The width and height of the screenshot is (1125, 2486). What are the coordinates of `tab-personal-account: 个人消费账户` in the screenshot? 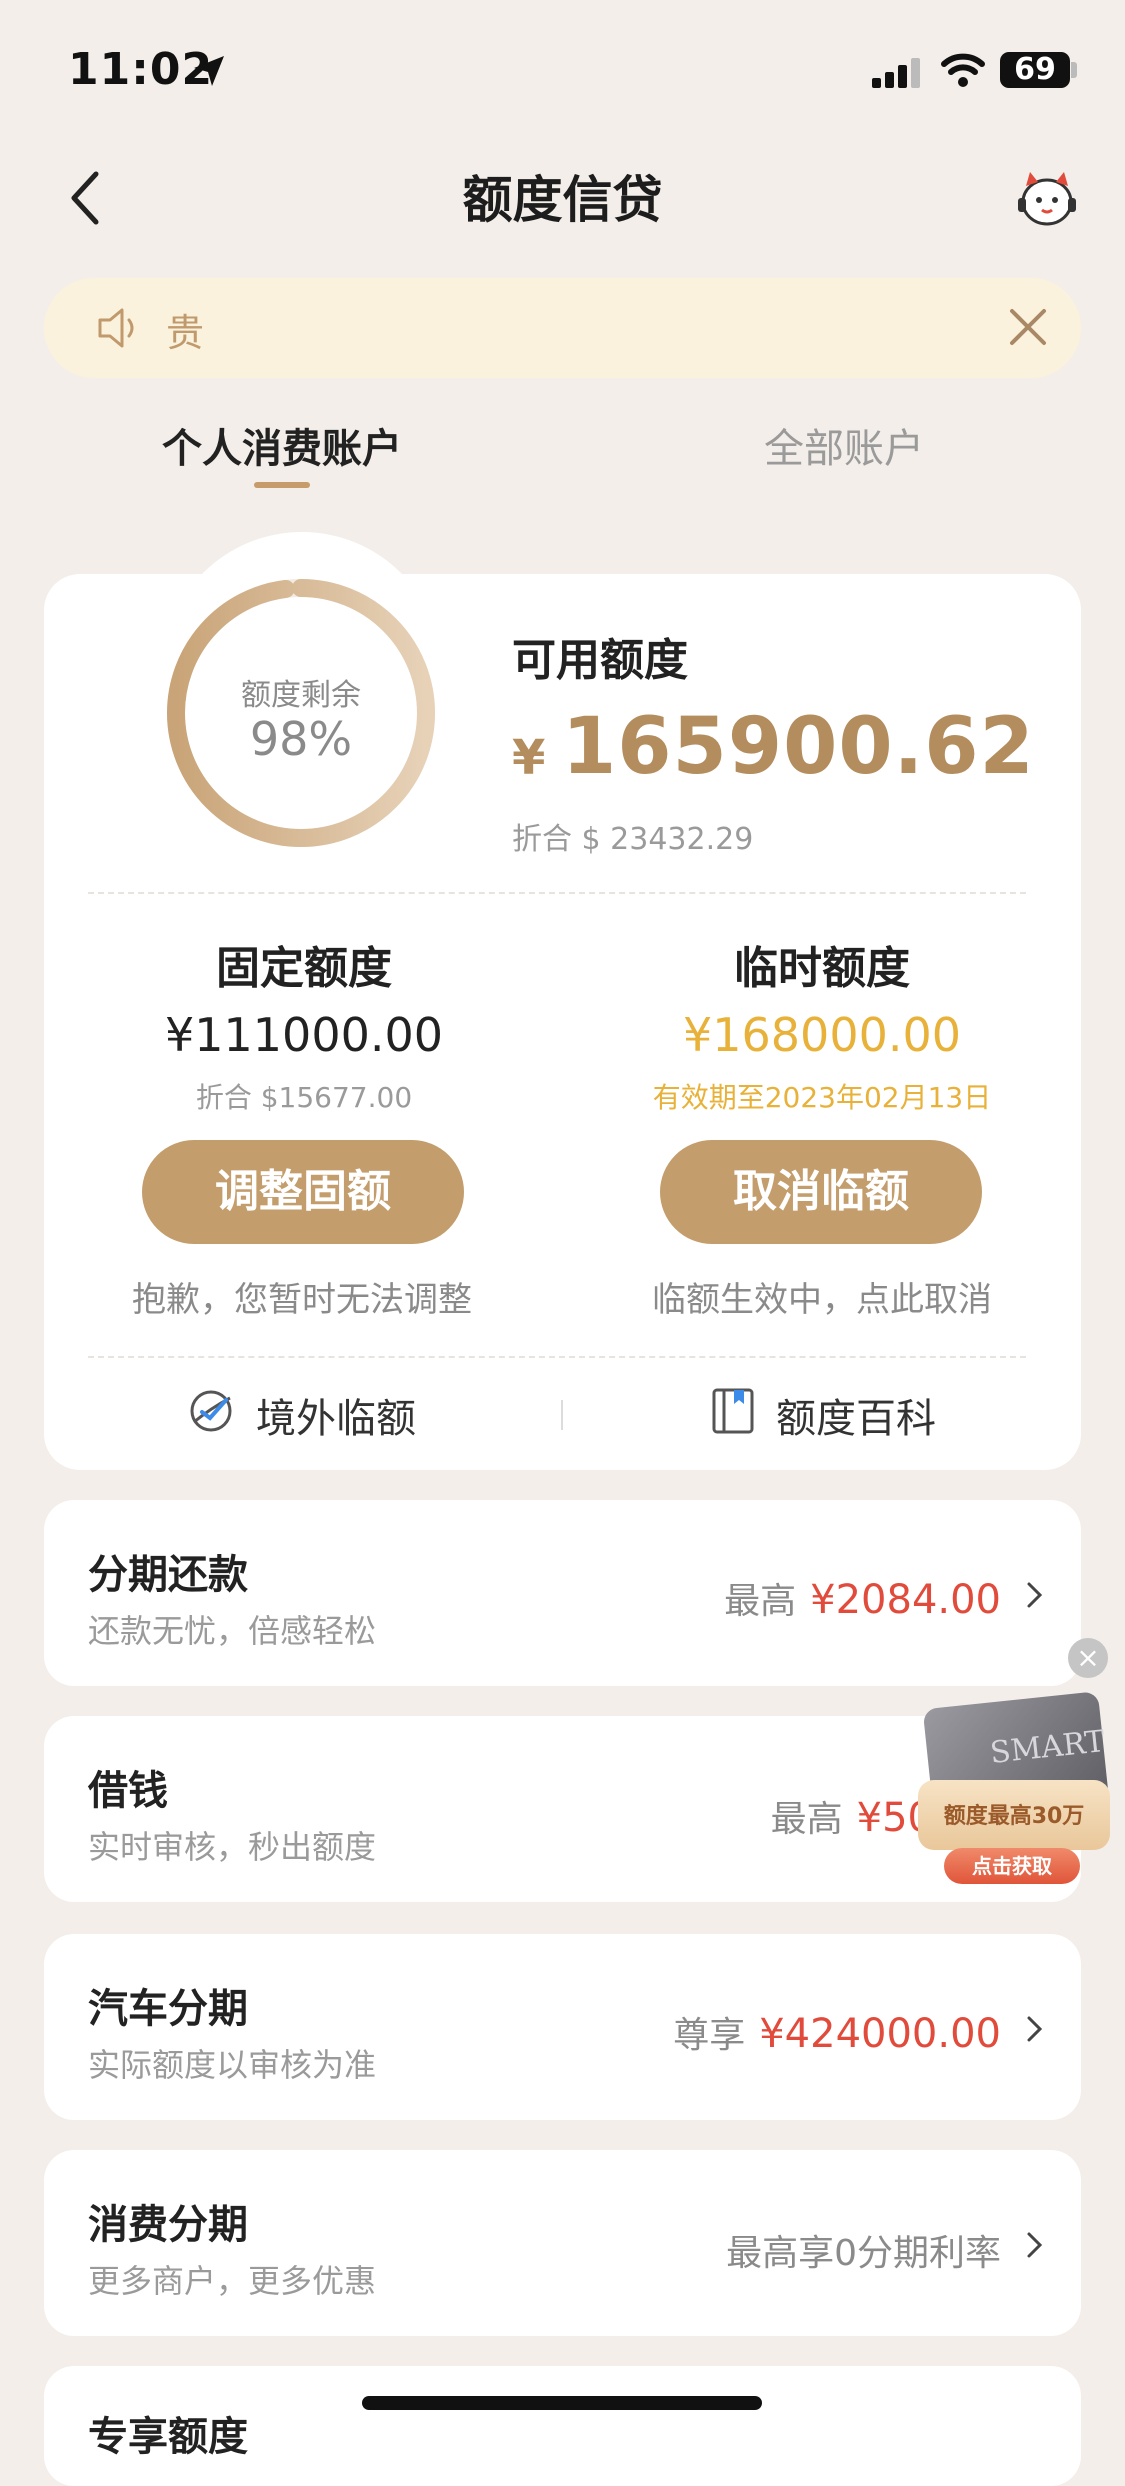 It's located at (282, 445).